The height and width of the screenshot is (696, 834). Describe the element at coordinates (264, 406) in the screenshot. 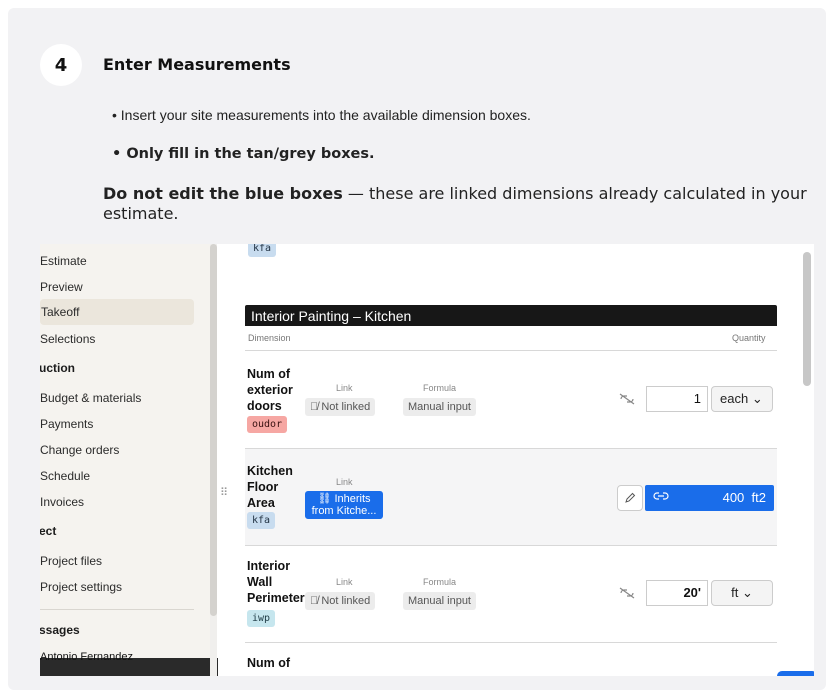

I see `dimension-name-line: doors` at that location.